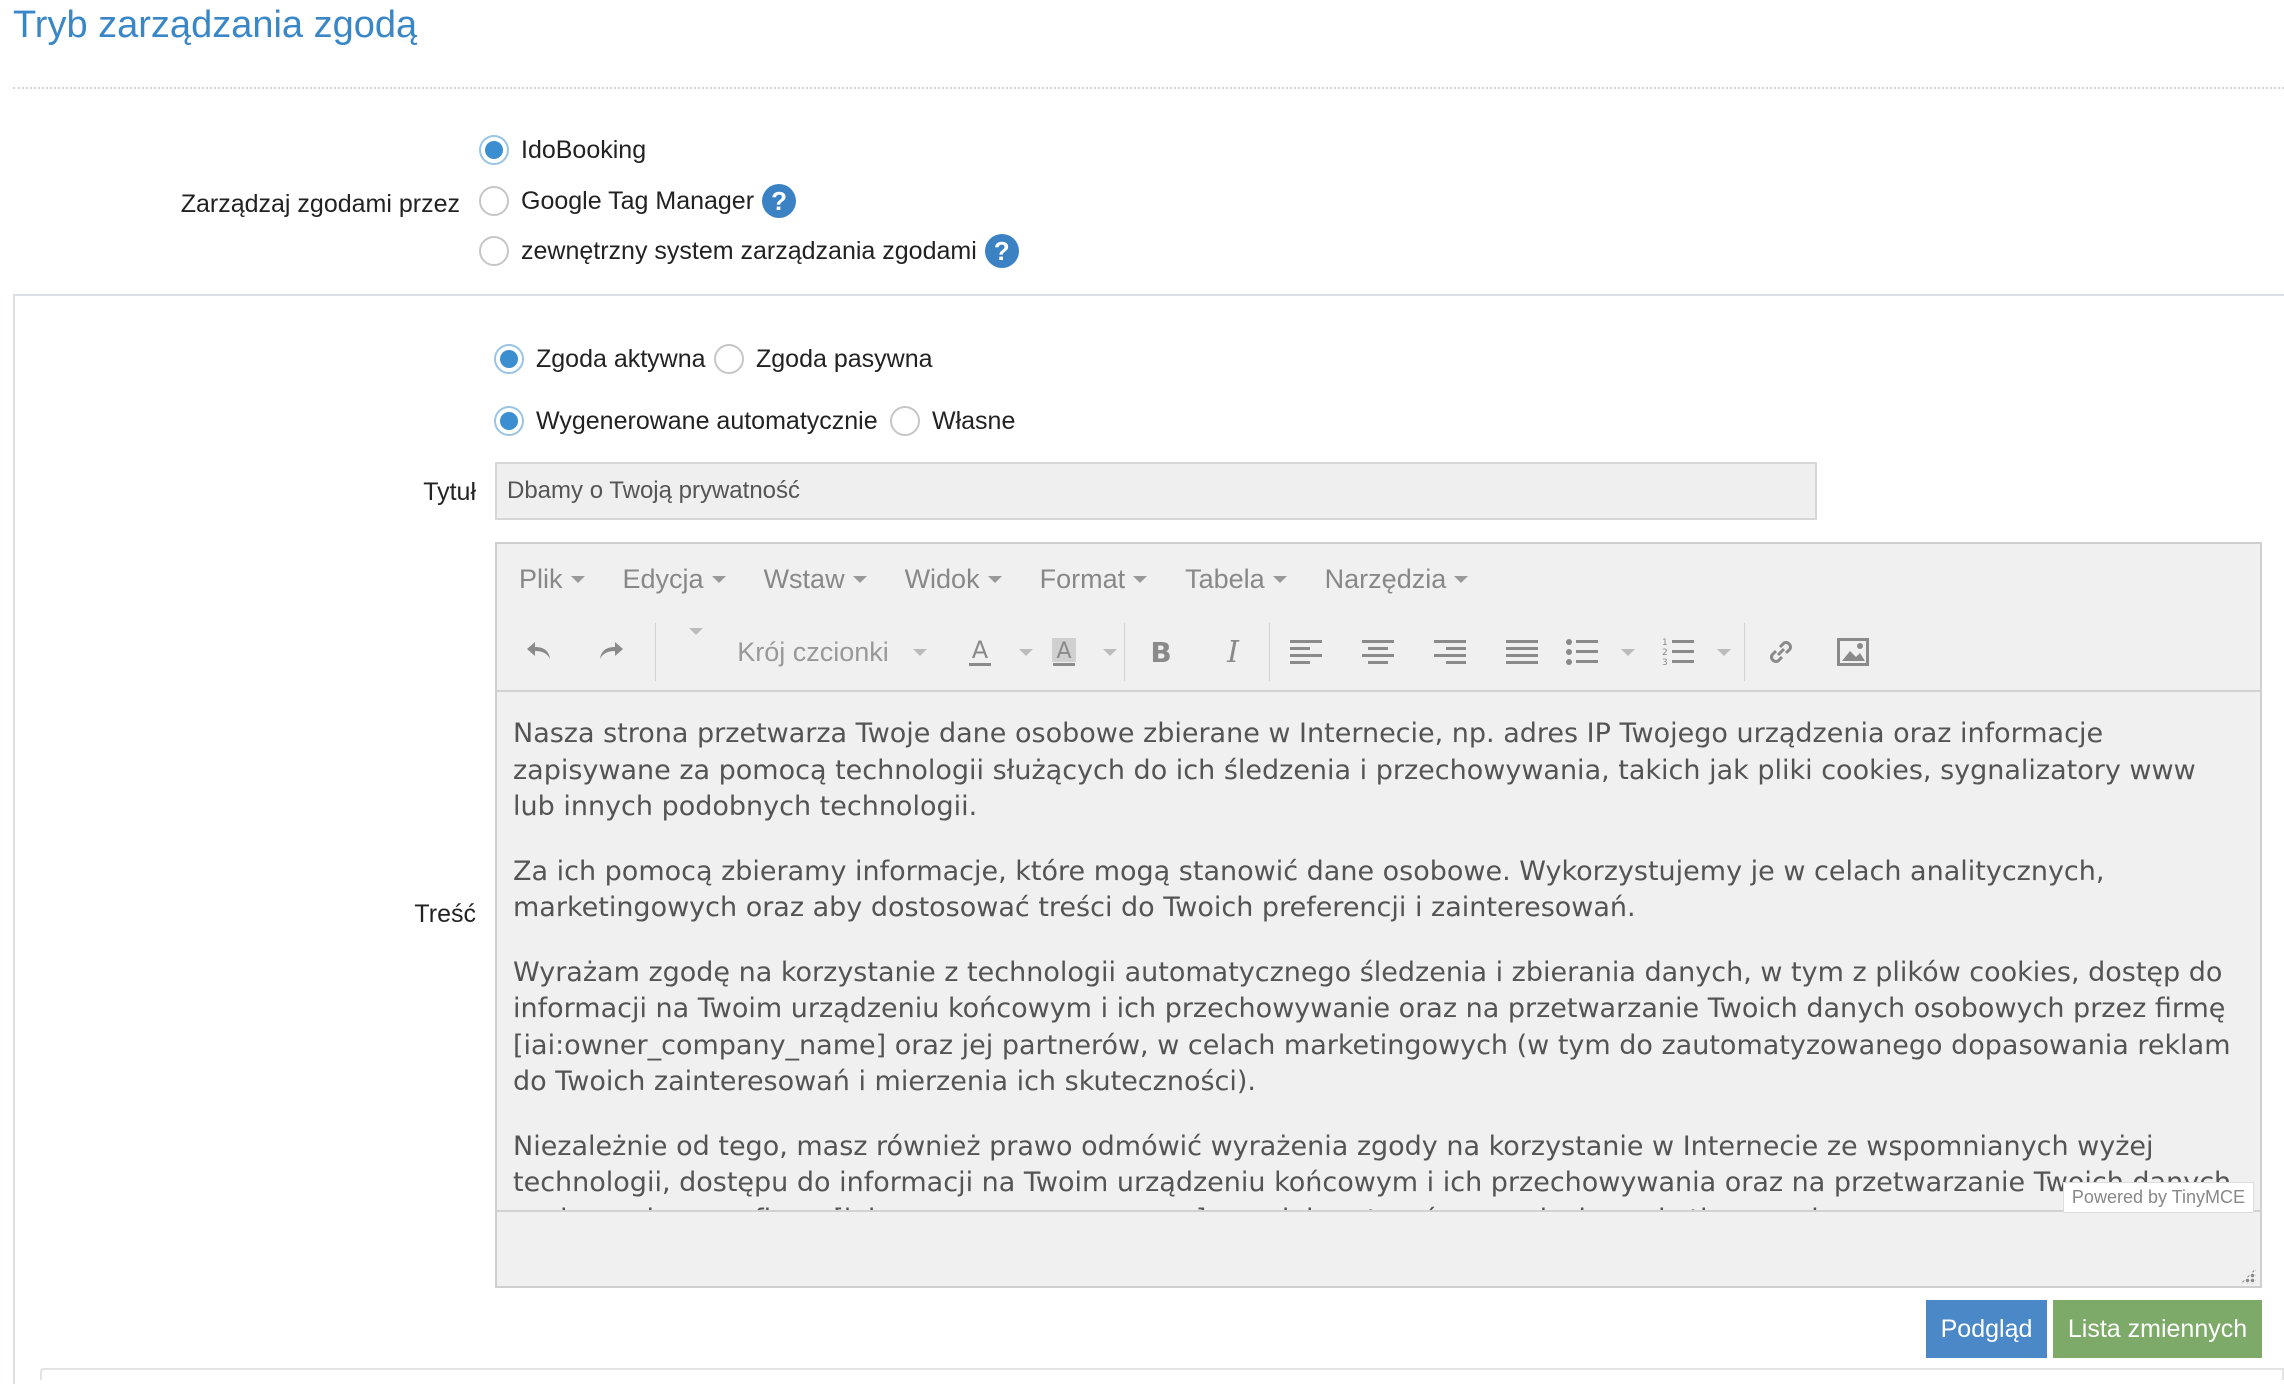 The width and height of the screenshot is (2284, 1384). What do you see at coordinates (1986, 1329) in the screenshot?
I see `preview-button: Podgląd` at bounding box center [1986, 1329].